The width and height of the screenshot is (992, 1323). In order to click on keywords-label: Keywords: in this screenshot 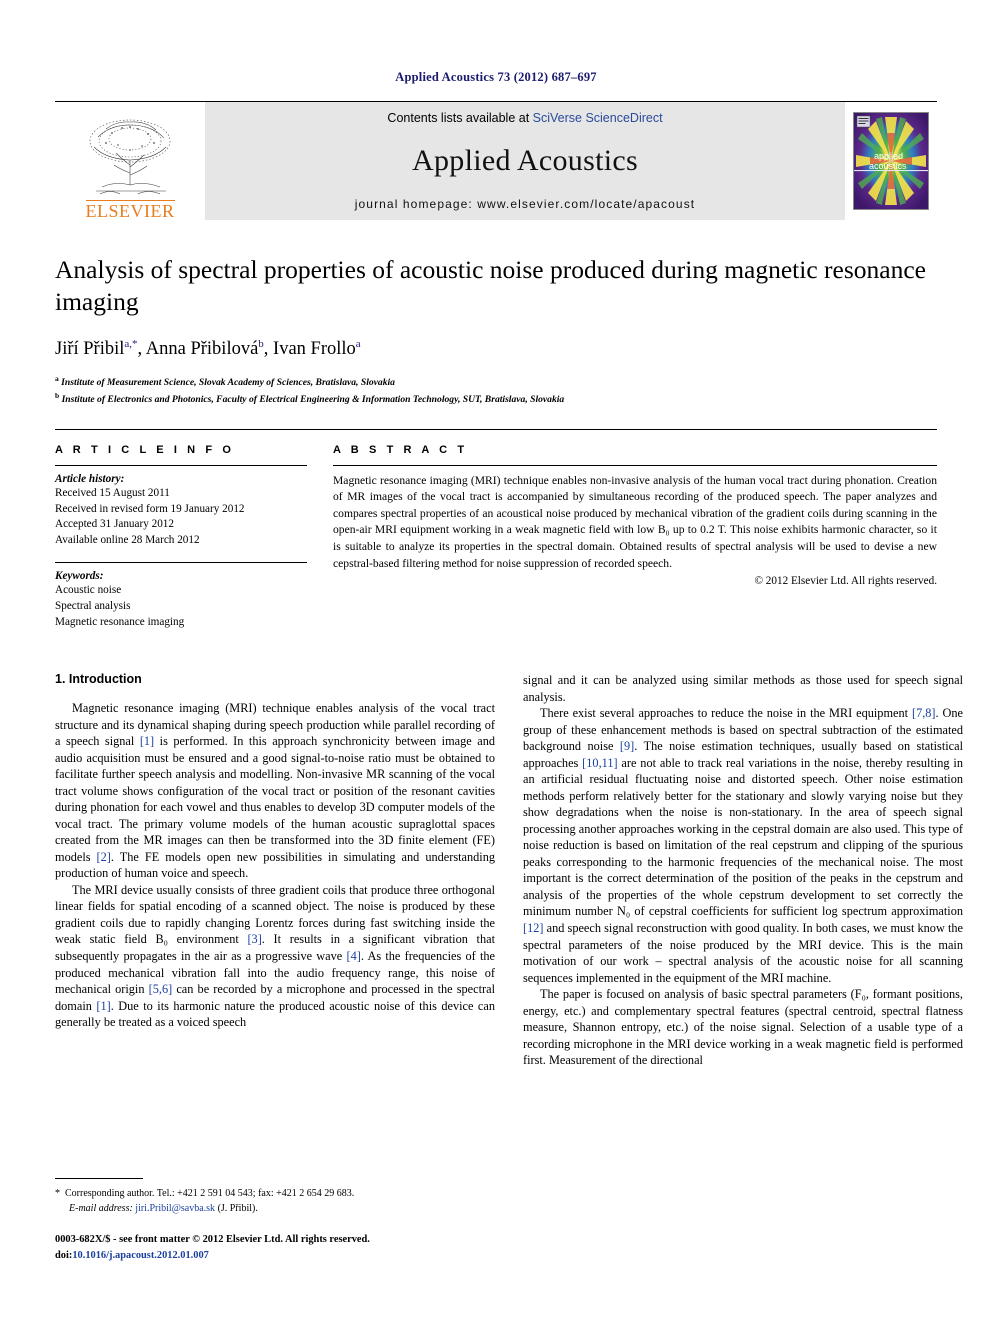, I will do `click(79, 576)`.